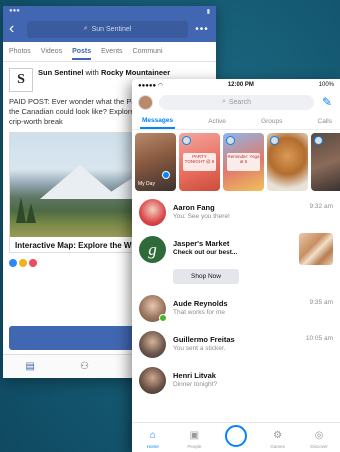 The height and width of the screenshot is (452, 340). Describe the element at coordinates (33, 263) in the screenshot. I see `love-reaction-icon` at that location.